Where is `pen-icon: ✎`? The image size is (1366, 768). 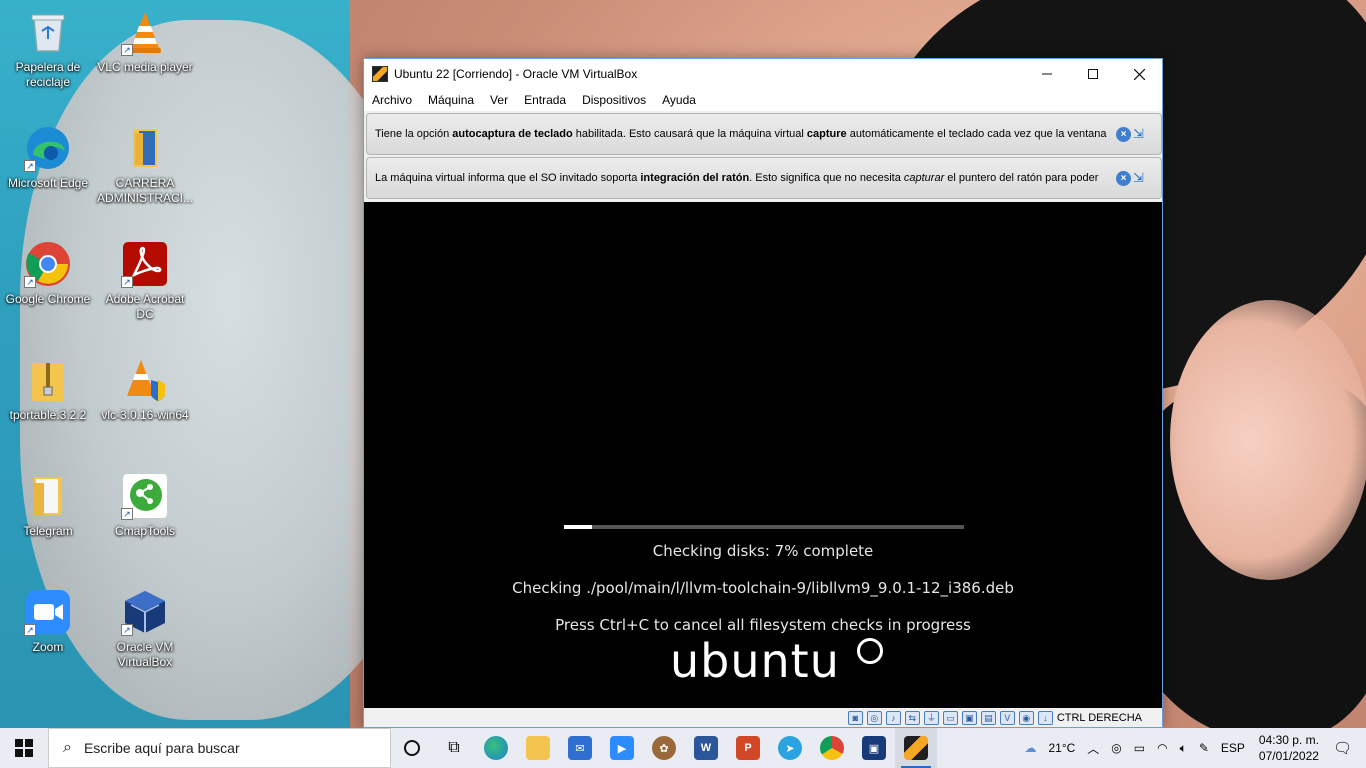
pen-icon: ✎ is located at coordinates (1204, 748).